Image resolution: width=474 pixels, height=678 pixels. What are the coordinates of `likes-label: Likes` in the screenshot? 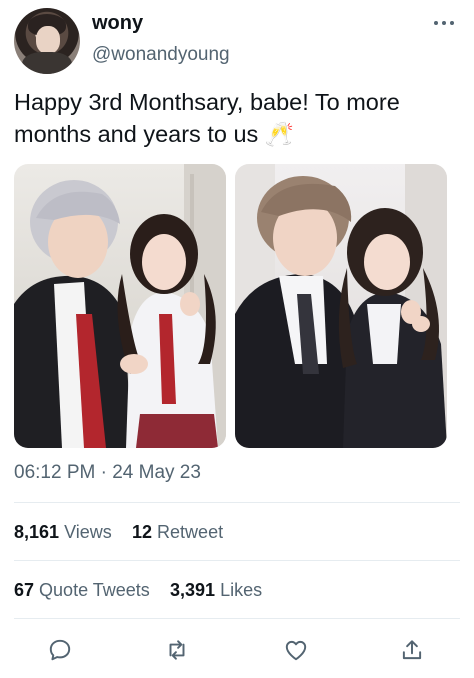 It's located at (241, 590).